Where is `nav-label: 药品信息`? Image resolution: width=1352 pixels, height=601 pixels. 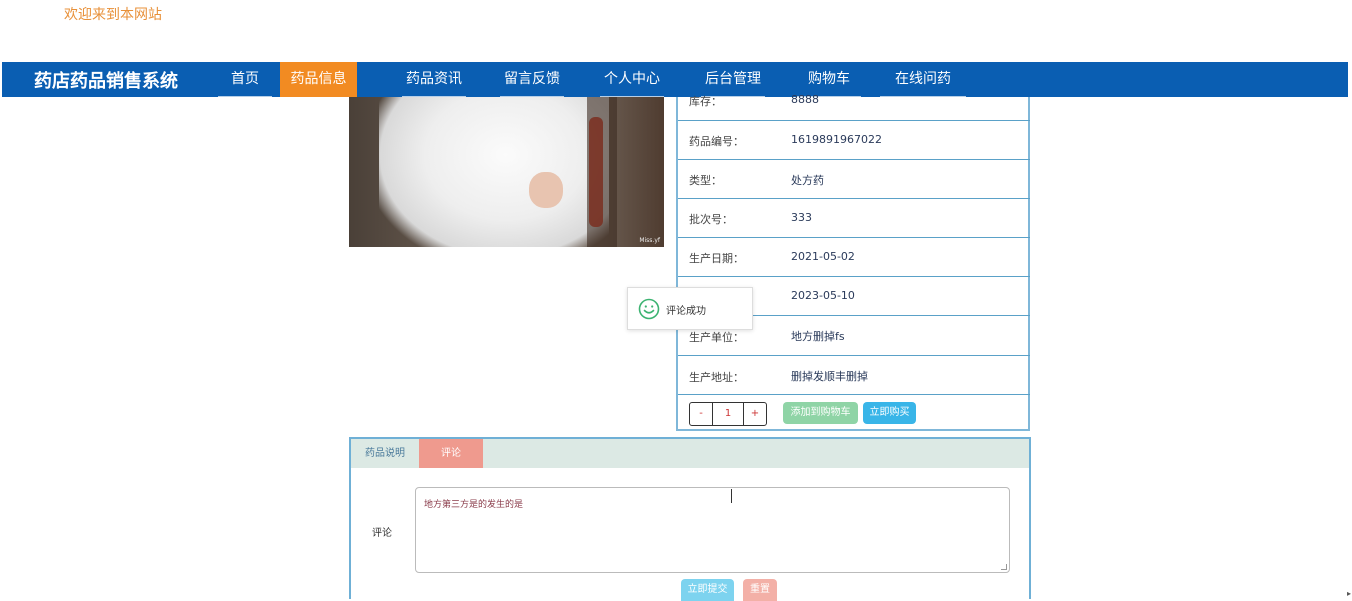
nav-label: 药品信息 is located at coordinates (318, 79).